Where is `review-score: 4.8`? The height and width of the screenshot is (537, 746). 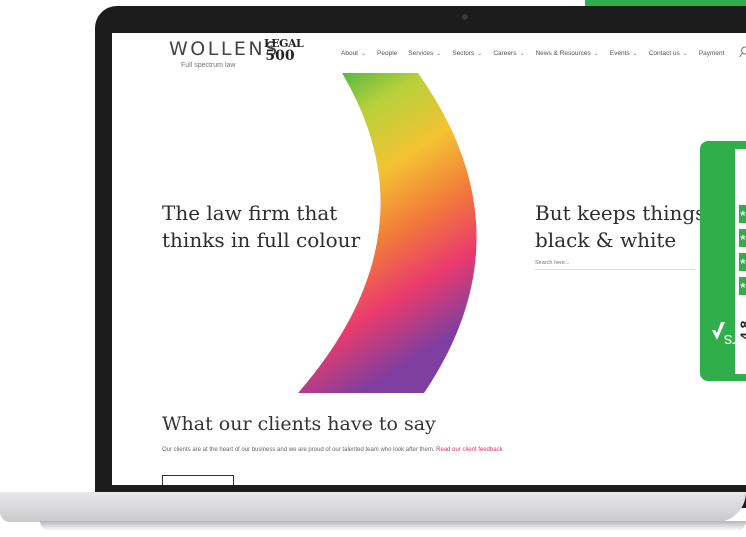 review-score: 4.8 is located at coordinates (741, 330).